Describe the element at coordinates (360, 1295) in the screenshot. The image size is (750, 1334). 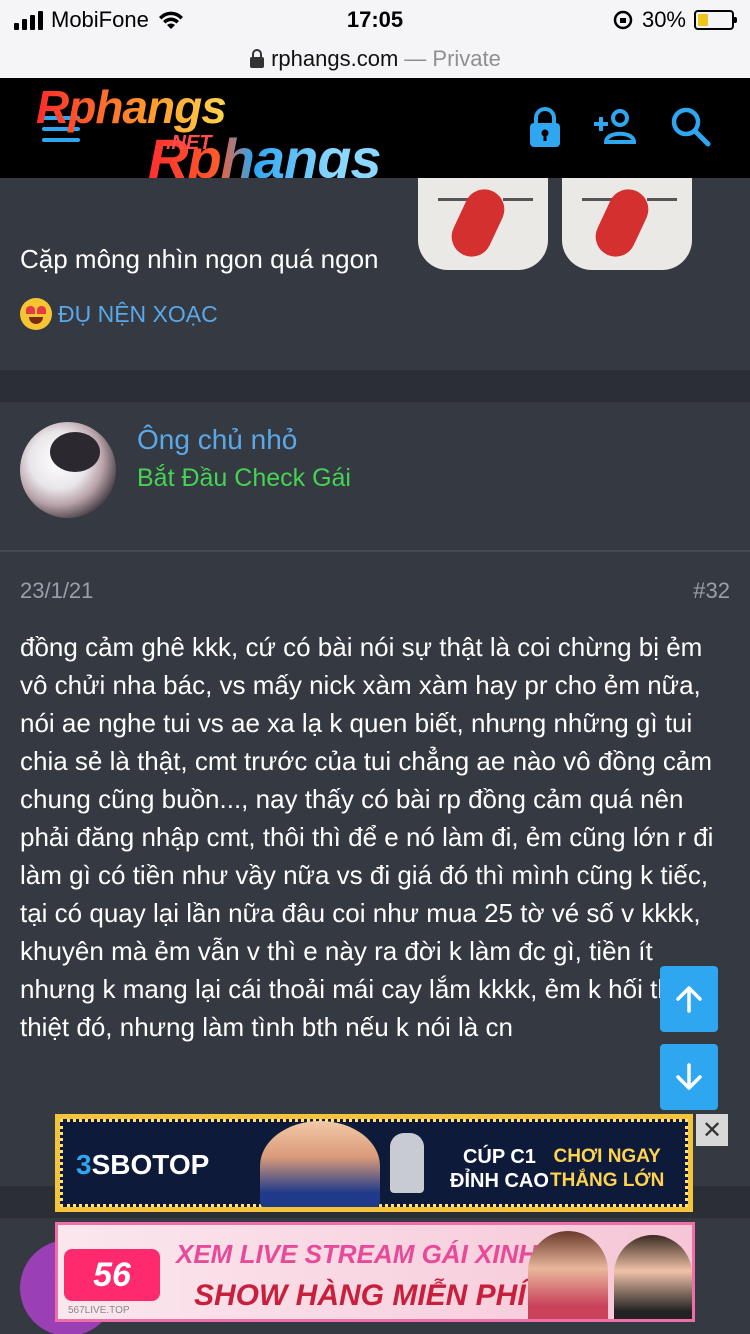
I see `ad-subheadline: SHOW HÀNG MIỄN PHÍ` at that location.